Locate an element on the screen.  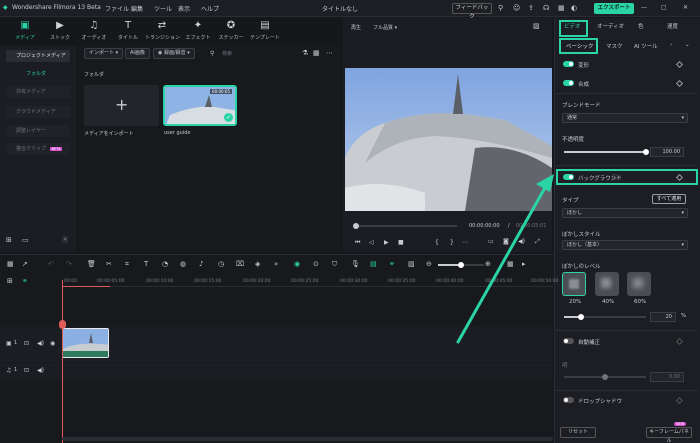
mark-in-icon: { is located at coordinates (437, 242).